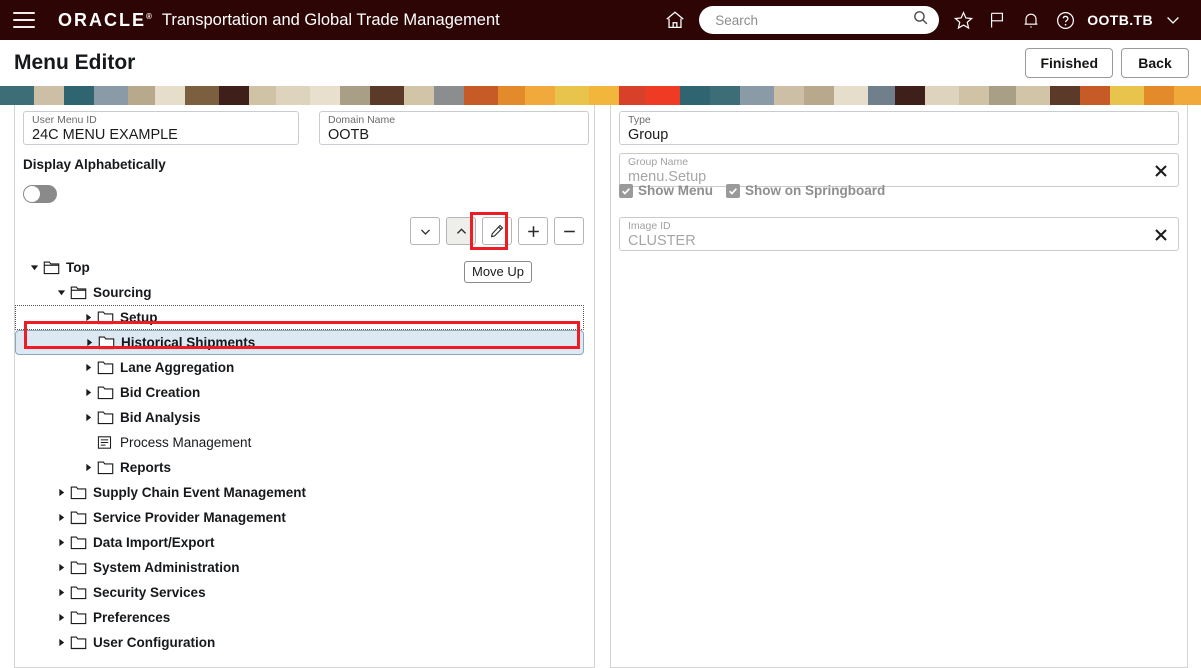 Image resolution: width=1201 pixels, height=668 pixels. I want to click on tree-node-label: Preferences, so click(132, 617).